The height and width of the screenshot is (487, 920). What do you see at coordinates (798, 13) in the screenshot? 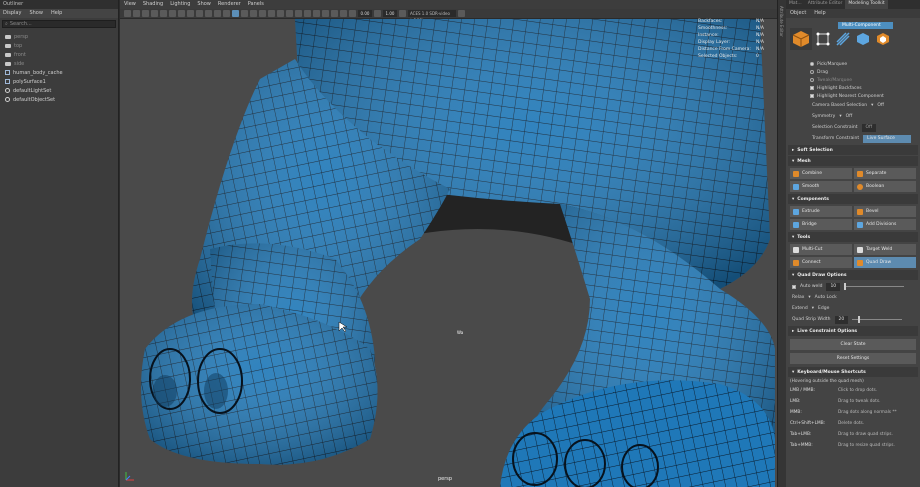
I see `toolkit-menu-object: Object` at bounding box center [798, 13].